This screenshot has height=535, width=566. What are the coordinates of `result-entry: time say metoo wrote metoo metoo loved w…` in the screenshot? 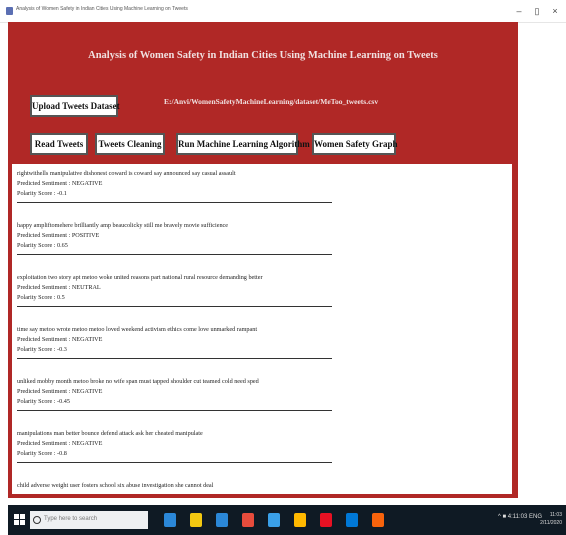 It's located at (177, 342).